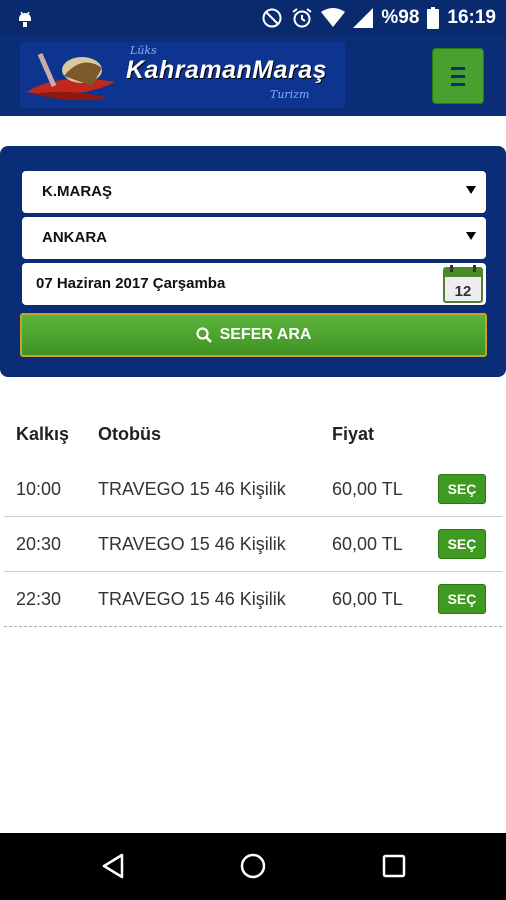 The image size is (506, 900). What do you see at coordinates (39, 489) in the screenshot?
I see `row-time: 10:00` at bounding box center [39, 489].